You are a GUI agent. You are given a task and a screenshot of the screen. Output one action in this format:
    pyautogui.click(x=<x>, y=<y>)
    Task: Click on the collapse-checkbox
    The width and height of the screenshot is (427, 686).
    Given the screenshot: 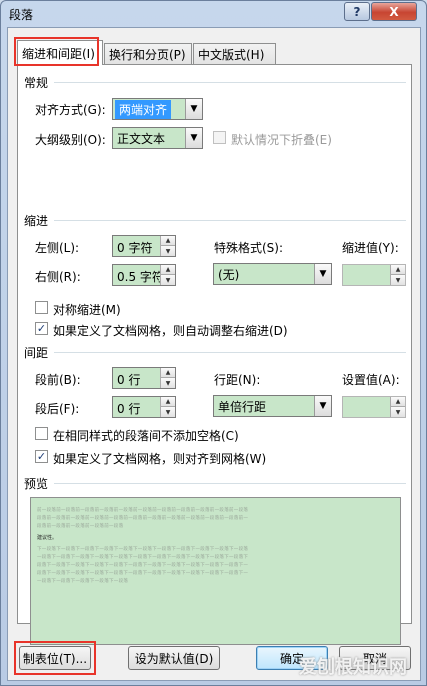 What is the action you would take?
    pyautogui.click(x=219, y=137)
    